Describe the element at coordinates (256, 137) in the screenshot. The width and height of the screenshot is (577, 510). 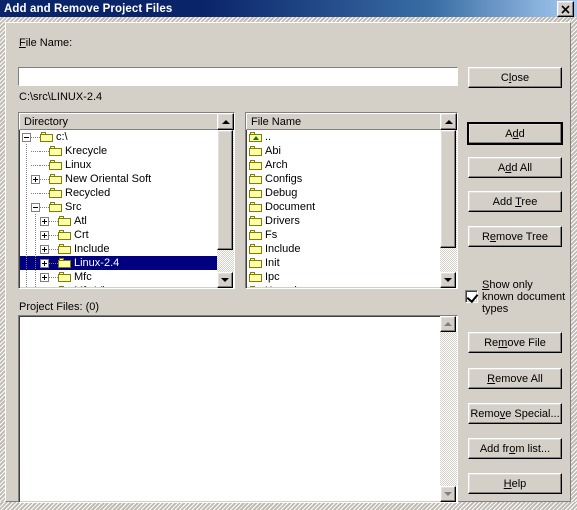
I see `folder-up-icon` at that location.